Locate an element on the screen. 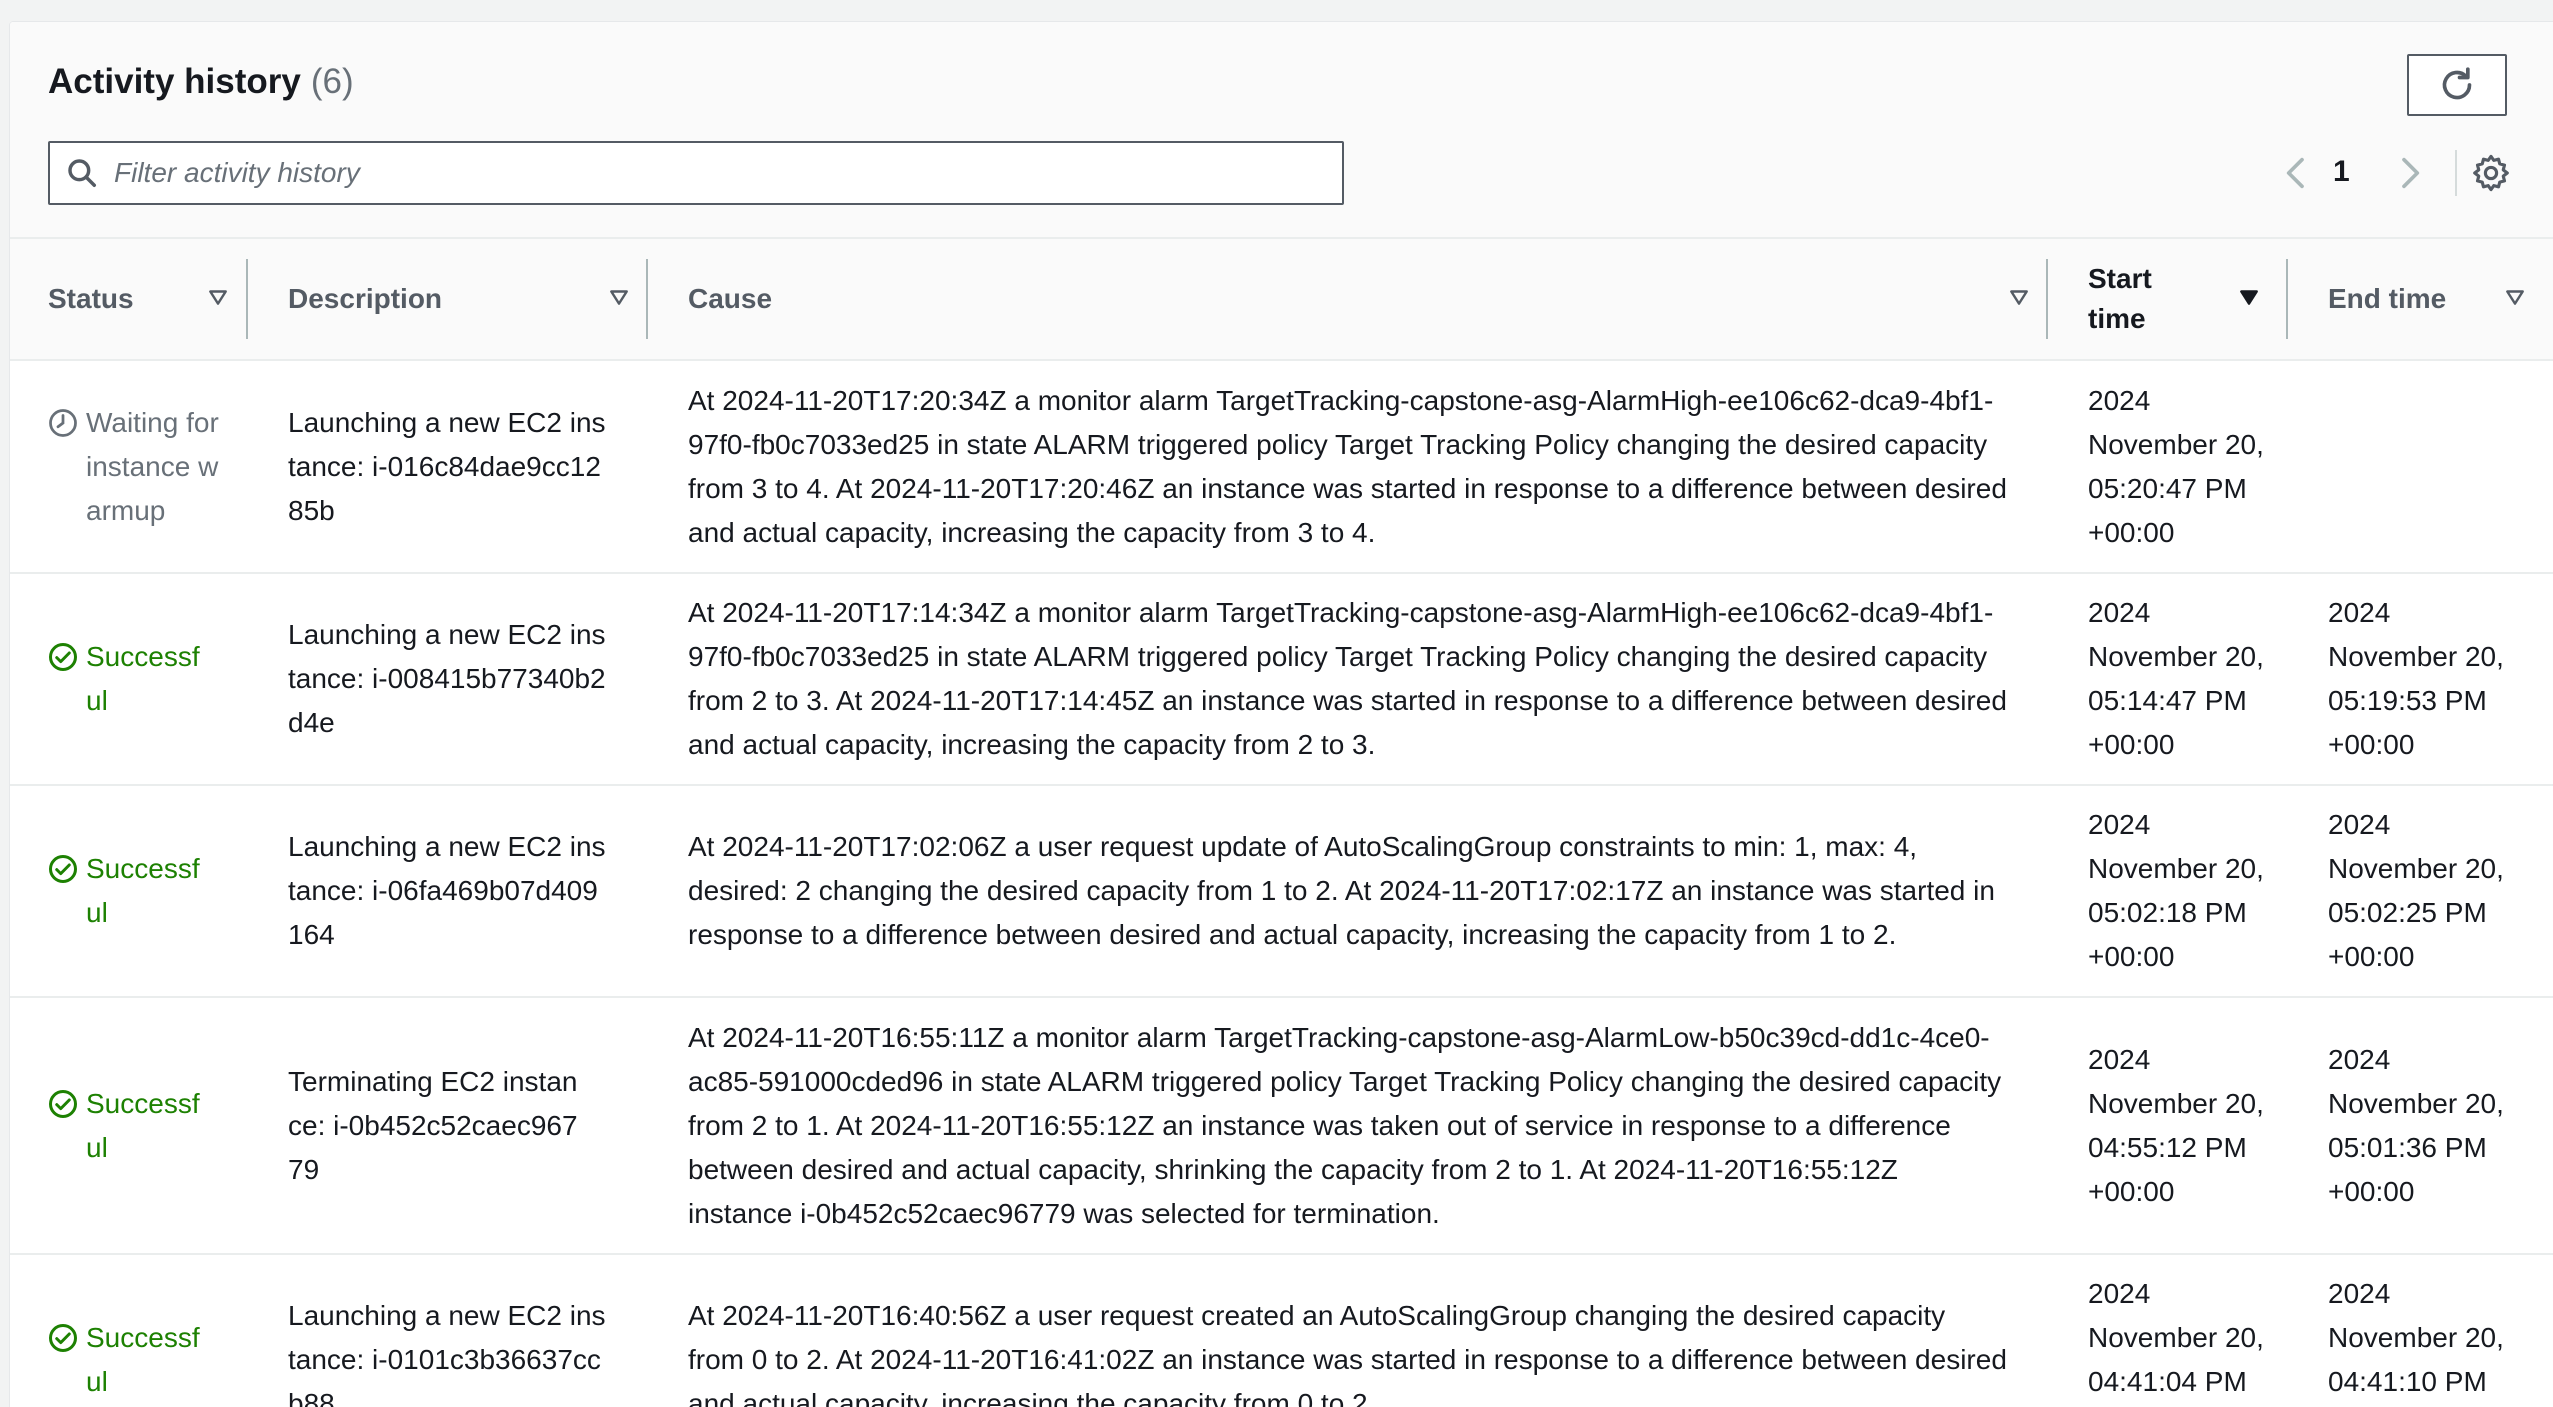 The width and height of the screenshot is (2553, 1407). status-cell: Waiting for instance warmup is located at coordinates (138, 466).